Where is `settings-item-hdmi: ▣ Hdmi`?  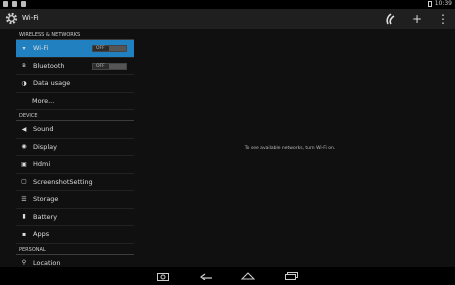
settings-item-hdmi: ▣ Hdmi is located at coordinates (75, 165).